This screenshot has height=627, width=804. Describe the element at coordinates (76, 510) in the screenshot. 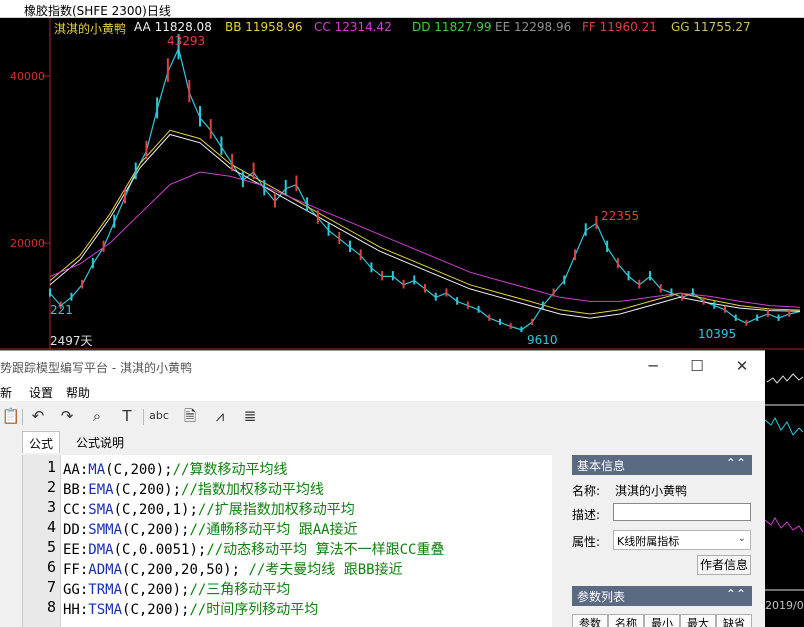

I see `code-variable: CC:` at that location.